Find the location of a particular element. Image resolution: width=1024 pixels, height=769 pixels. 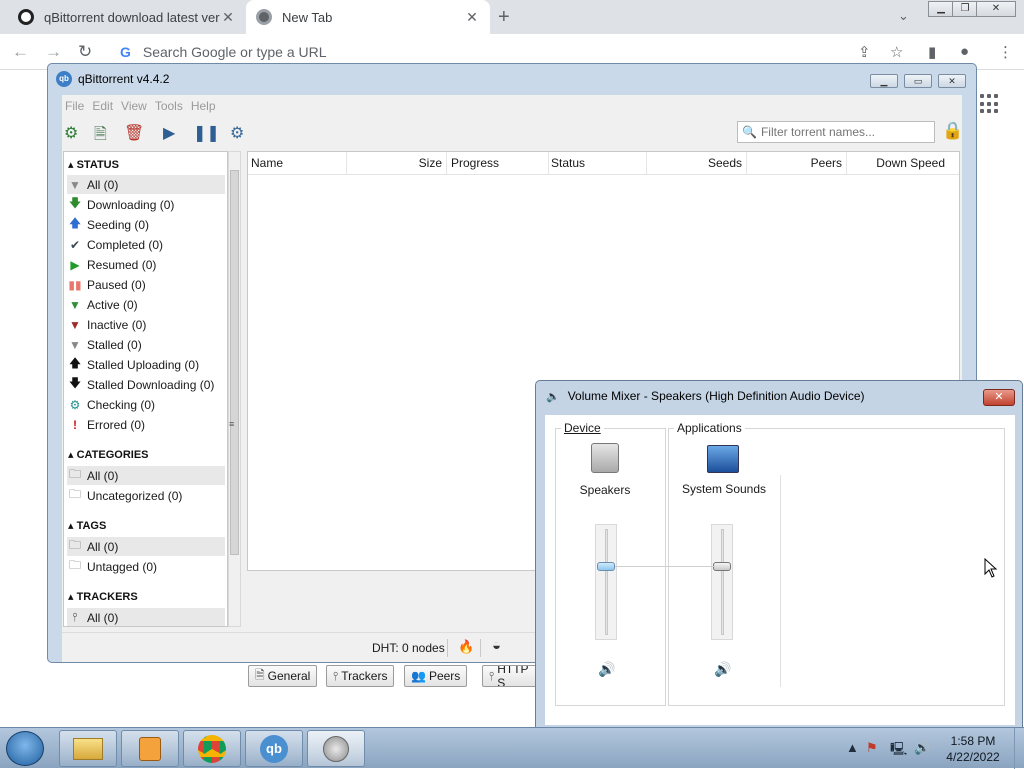

start-button is located at coordinates (25, 748).